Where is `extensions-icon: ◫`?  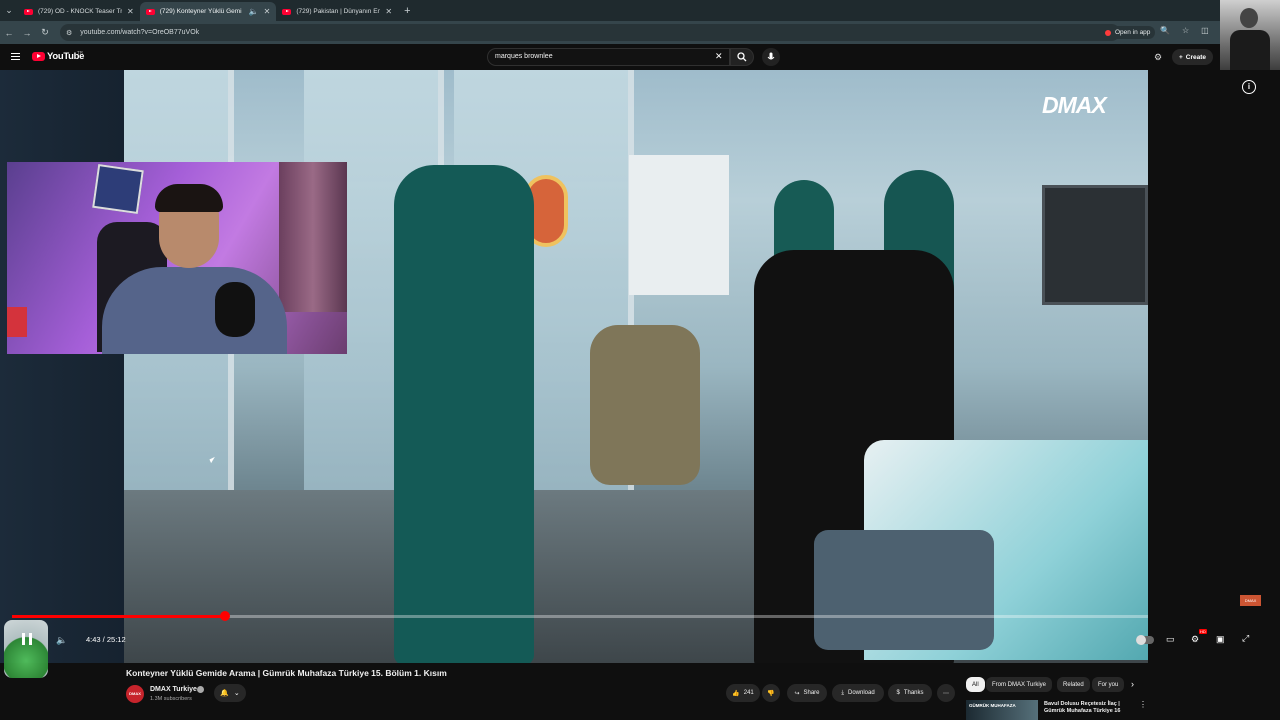 extensions-icon: ◫ is located at coordinates (1205, 30).